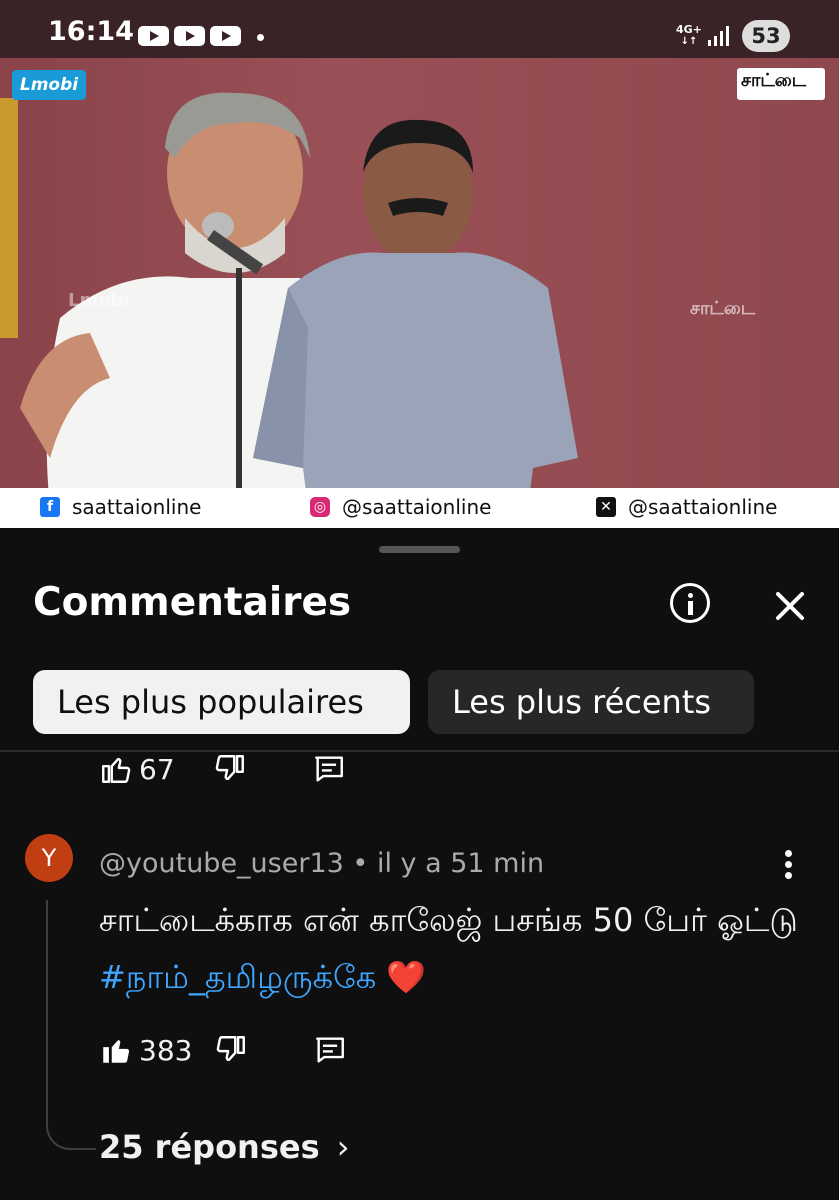 The image size is (839, 1200). I want to click on thread-line, so click(71, 1025).